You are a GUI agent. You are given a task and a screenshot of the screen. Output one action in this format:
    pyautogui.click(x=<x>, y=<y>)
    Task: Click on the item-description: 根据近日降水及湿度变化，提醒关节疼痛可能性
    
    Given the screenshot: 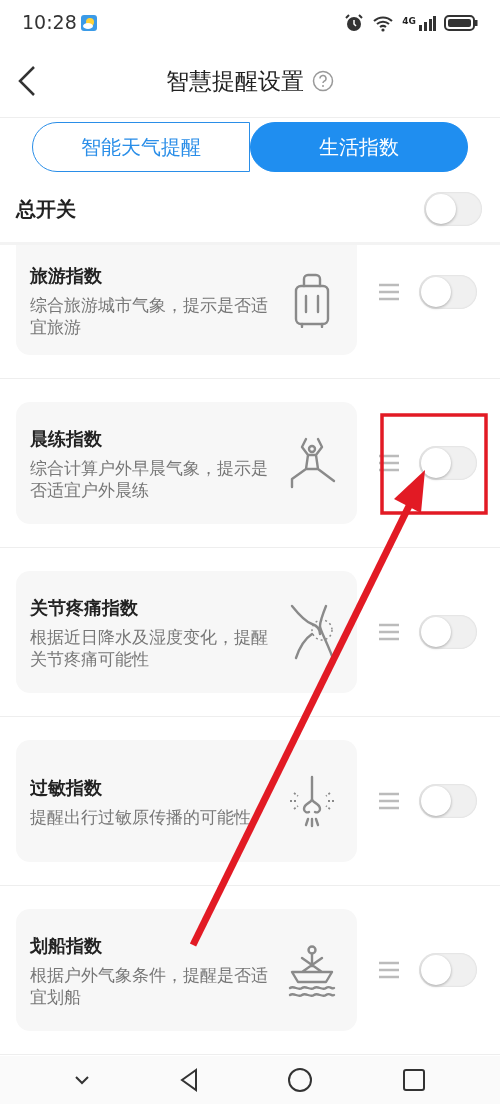 What is the action you would take?
    pyautogui.click(x=149, y=648)
    